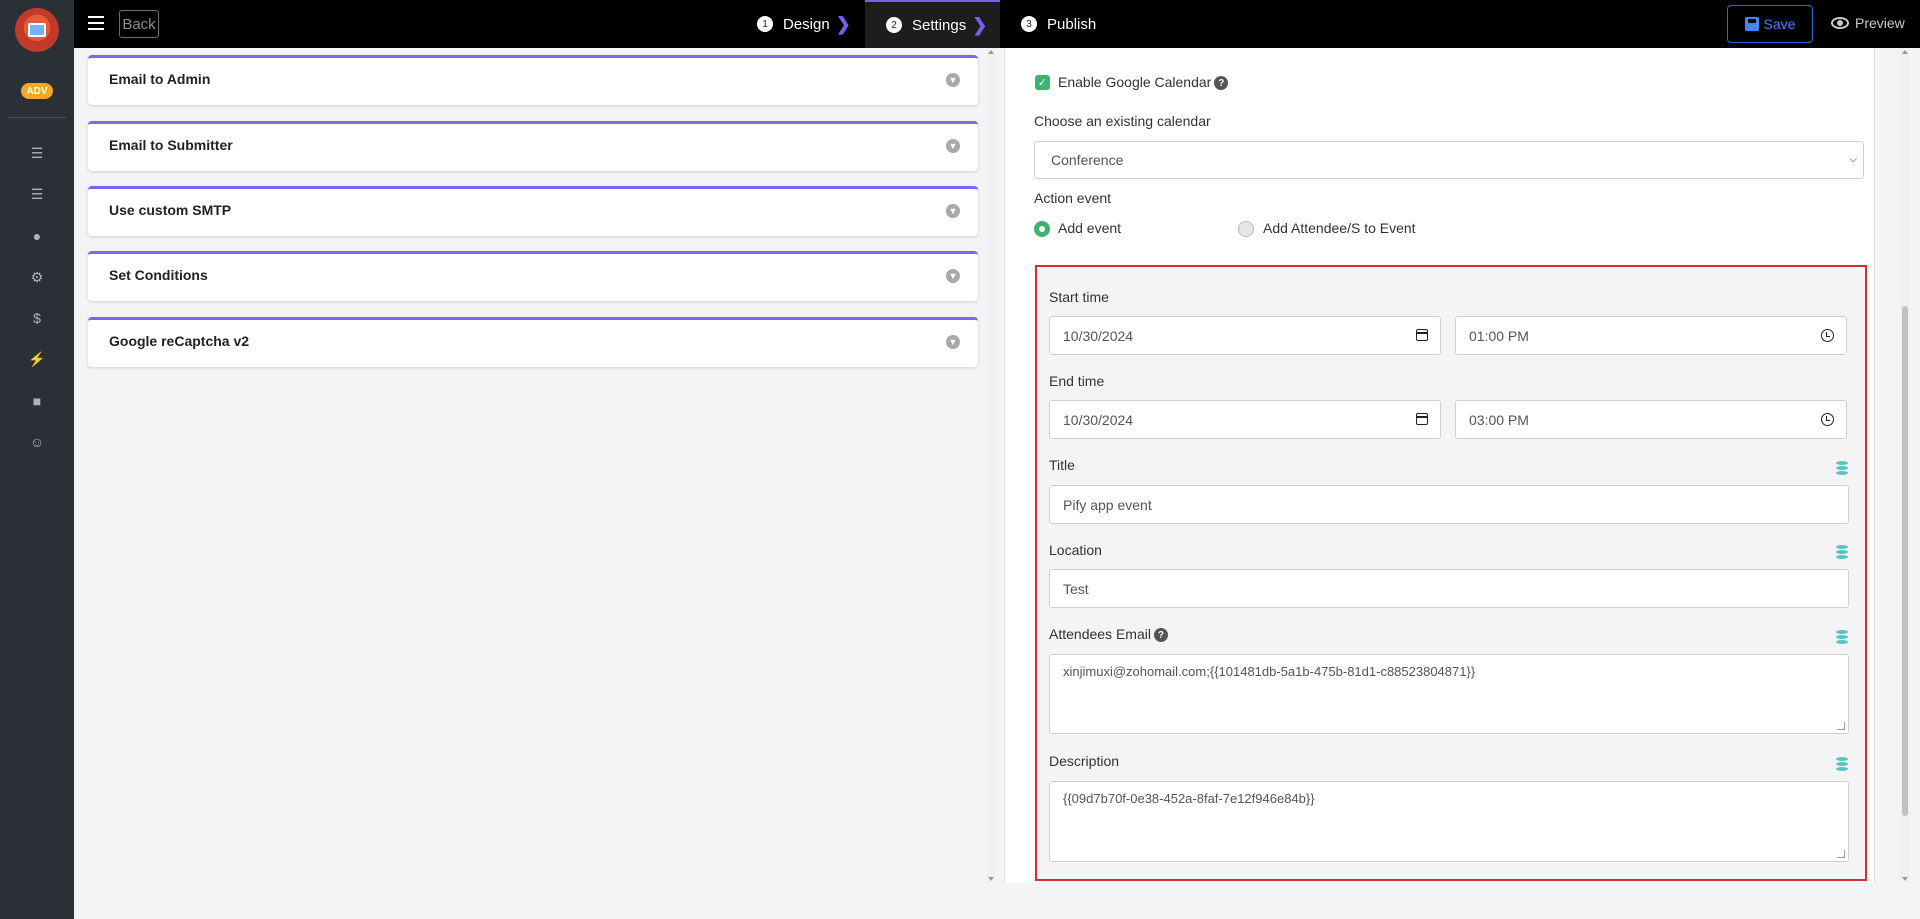 Image resolution: width=1920 pixels, height=919 pixels. Describe the element at coordinates (37, 401) in the screenshot. I see `document-icon: ■` at that location.